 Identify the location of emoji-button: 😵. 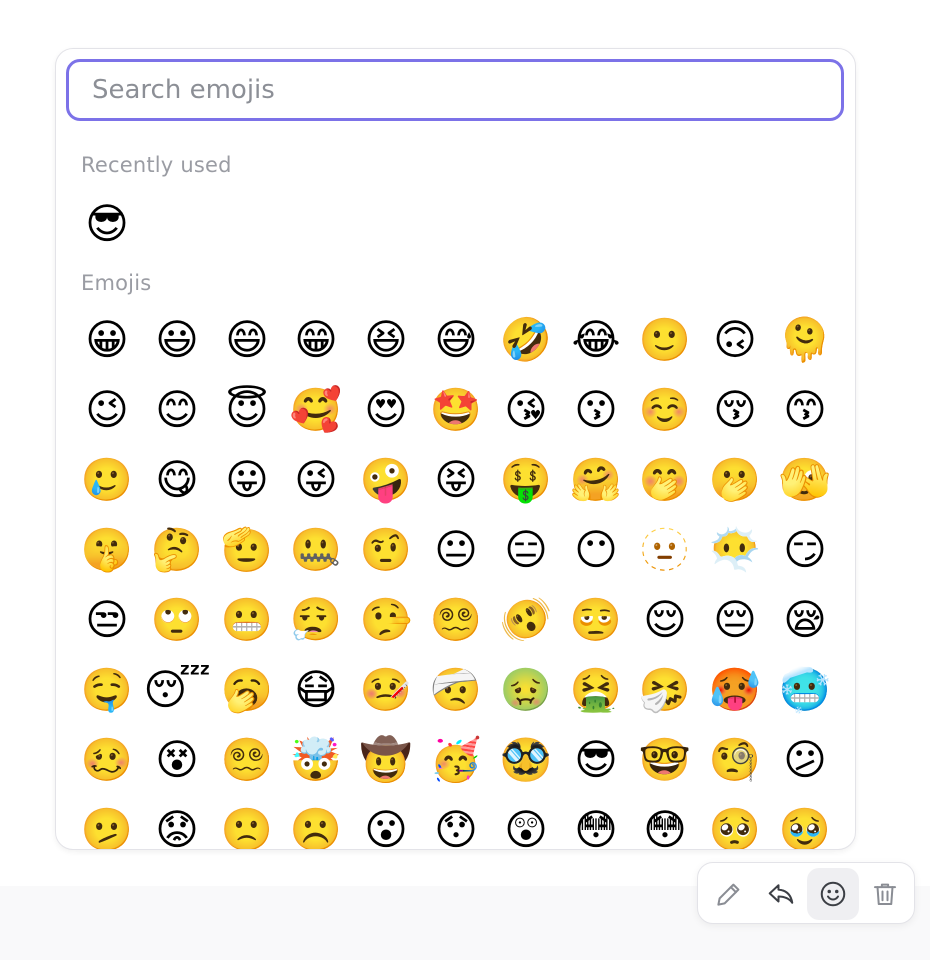
(177, 760).